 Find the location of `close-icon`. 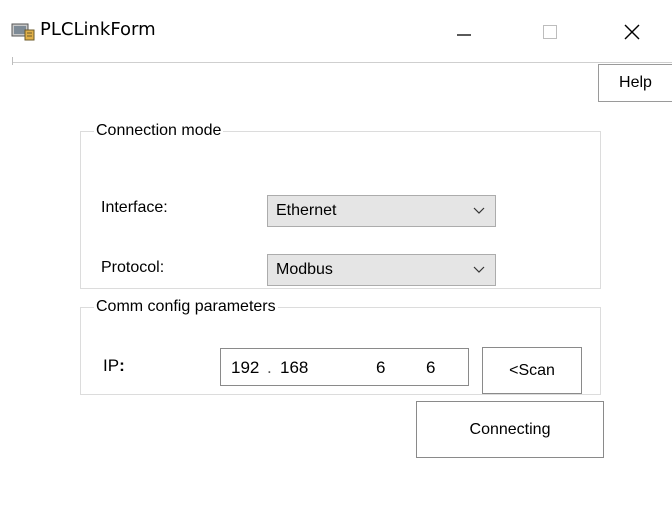

close-icon is located at coordinates (632, 32).